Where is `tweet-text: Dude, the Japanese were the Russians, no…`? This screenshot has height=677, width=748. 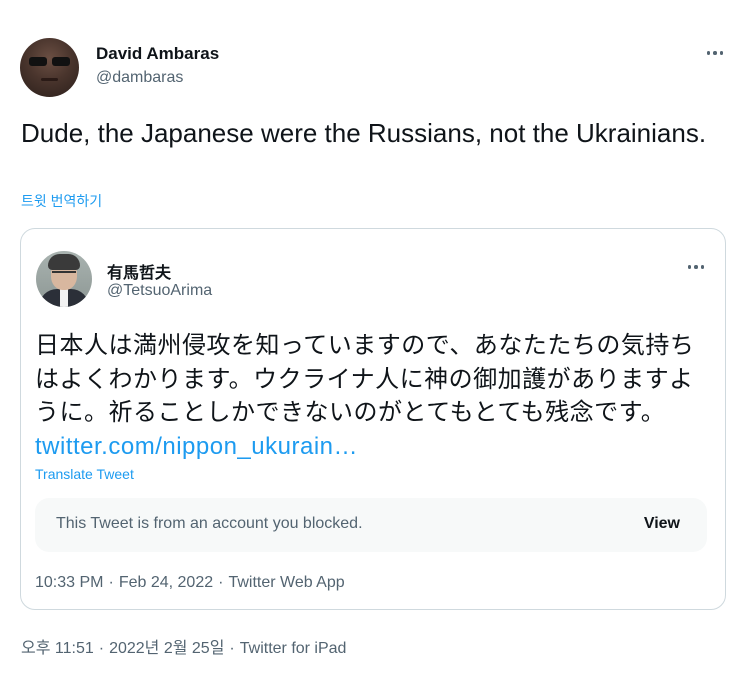 tweet-text: Dude, the Japanese were the Russians, no… is located at coordinates (364, 133).